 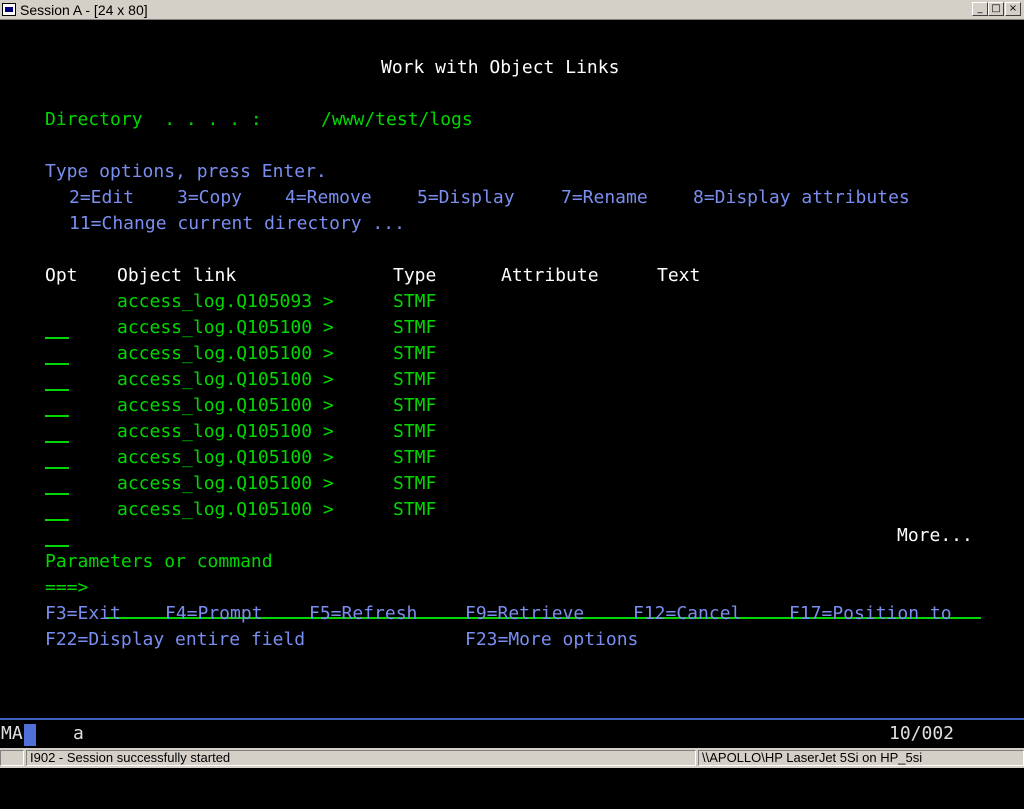 I want to click on command-prompt: ===>, so click(x=67, y=587).